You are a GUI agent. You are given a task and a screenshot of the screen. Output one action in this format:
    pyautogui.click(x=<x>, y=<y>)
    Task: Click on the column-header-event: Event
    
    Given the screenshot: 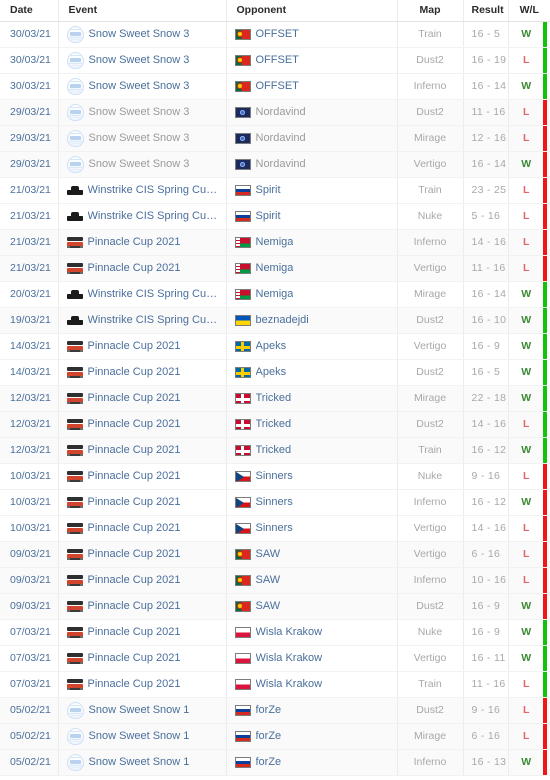 What is the action you would take?
    pyautogui.click(x=142, y=11)
    